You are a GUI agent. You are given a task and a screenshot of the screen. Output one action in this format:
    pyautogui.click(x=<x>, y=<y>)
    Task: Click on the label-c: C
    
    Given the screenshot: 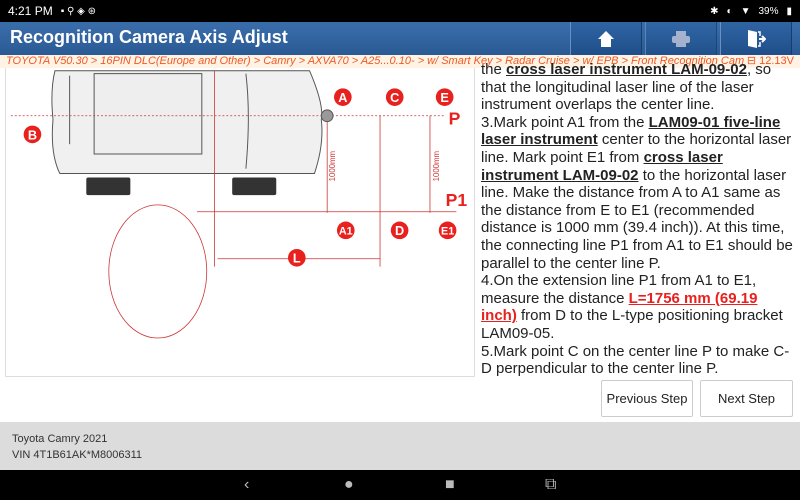 What is the action you would take?
    pyautogui.click(x=394, y=97)
    